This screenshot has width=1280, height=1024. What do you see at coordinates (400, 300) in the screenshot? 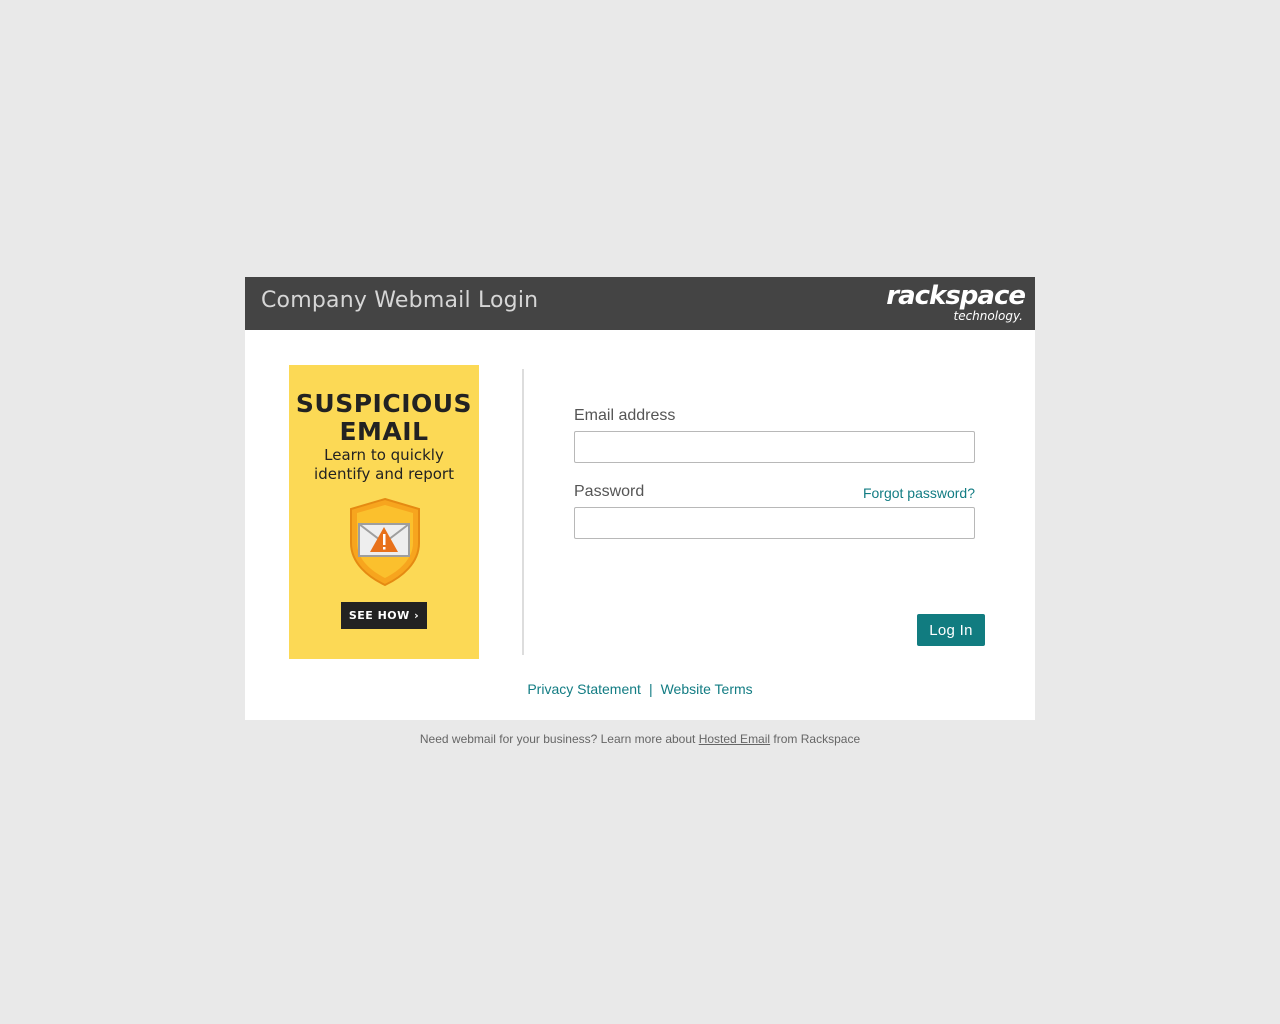
I see `page-title: Company Webmail Login` at bounding box center [400, 300].